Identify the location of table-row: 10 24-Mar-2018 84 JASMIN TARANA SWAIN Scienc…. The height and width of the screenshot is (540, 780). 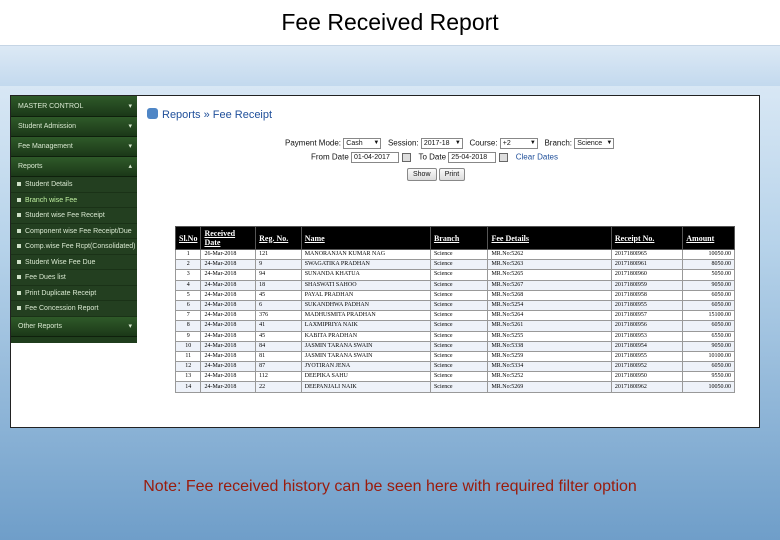
(454, 346).